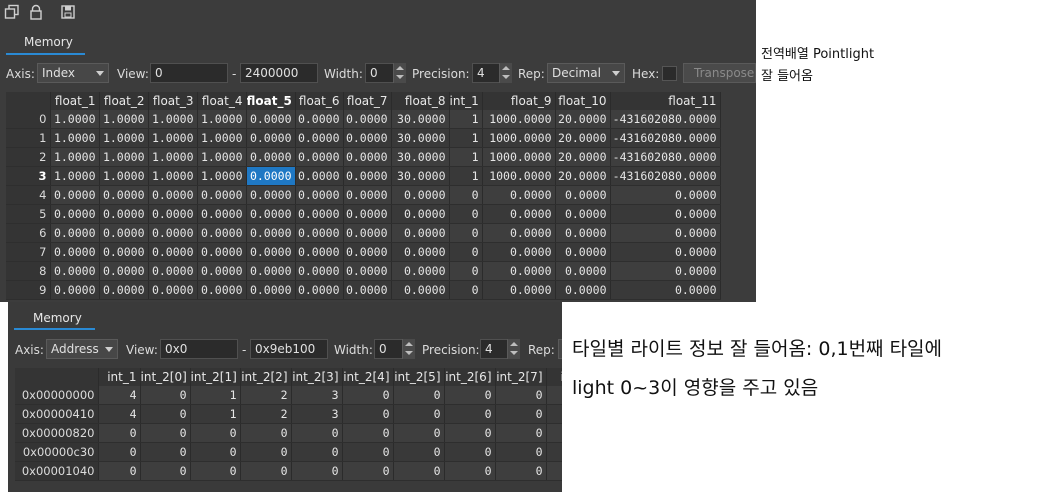 The image size is (1044, 492). I want to click on column-header: in, so click(554, 377).